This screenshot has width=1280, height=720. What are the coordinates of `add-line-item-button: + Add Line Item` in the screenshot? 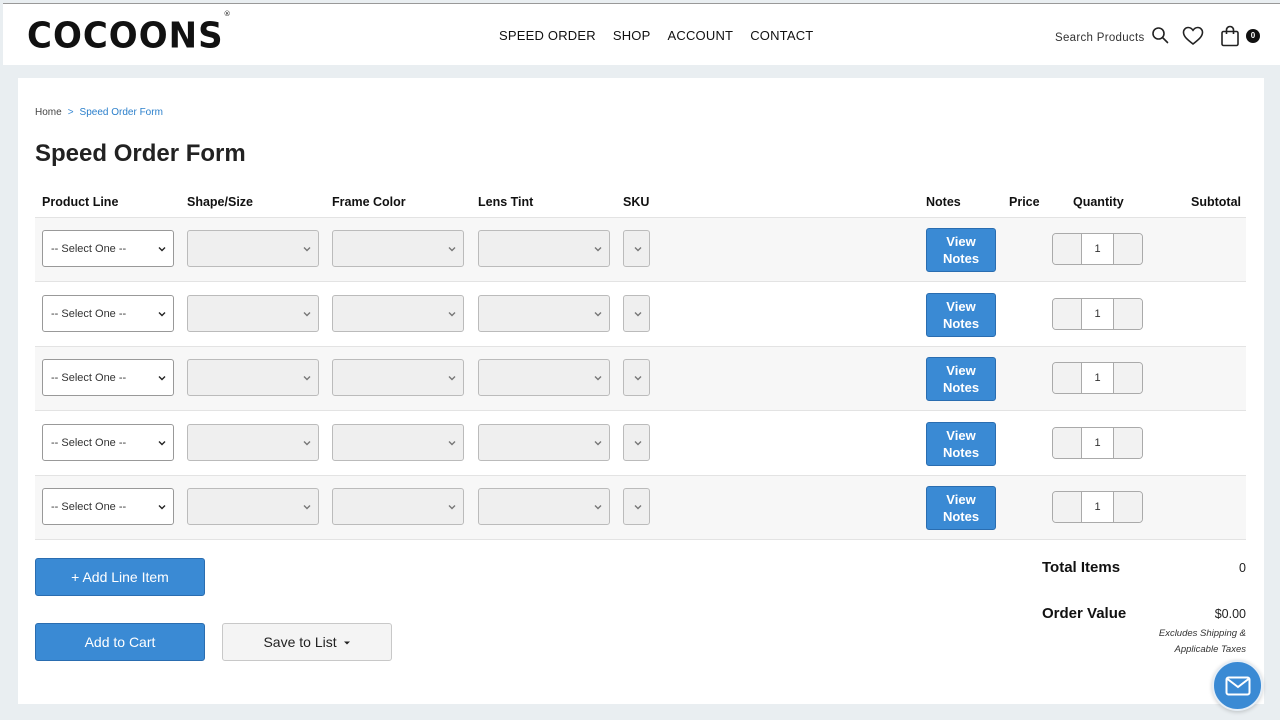 It's located at (120, 577).